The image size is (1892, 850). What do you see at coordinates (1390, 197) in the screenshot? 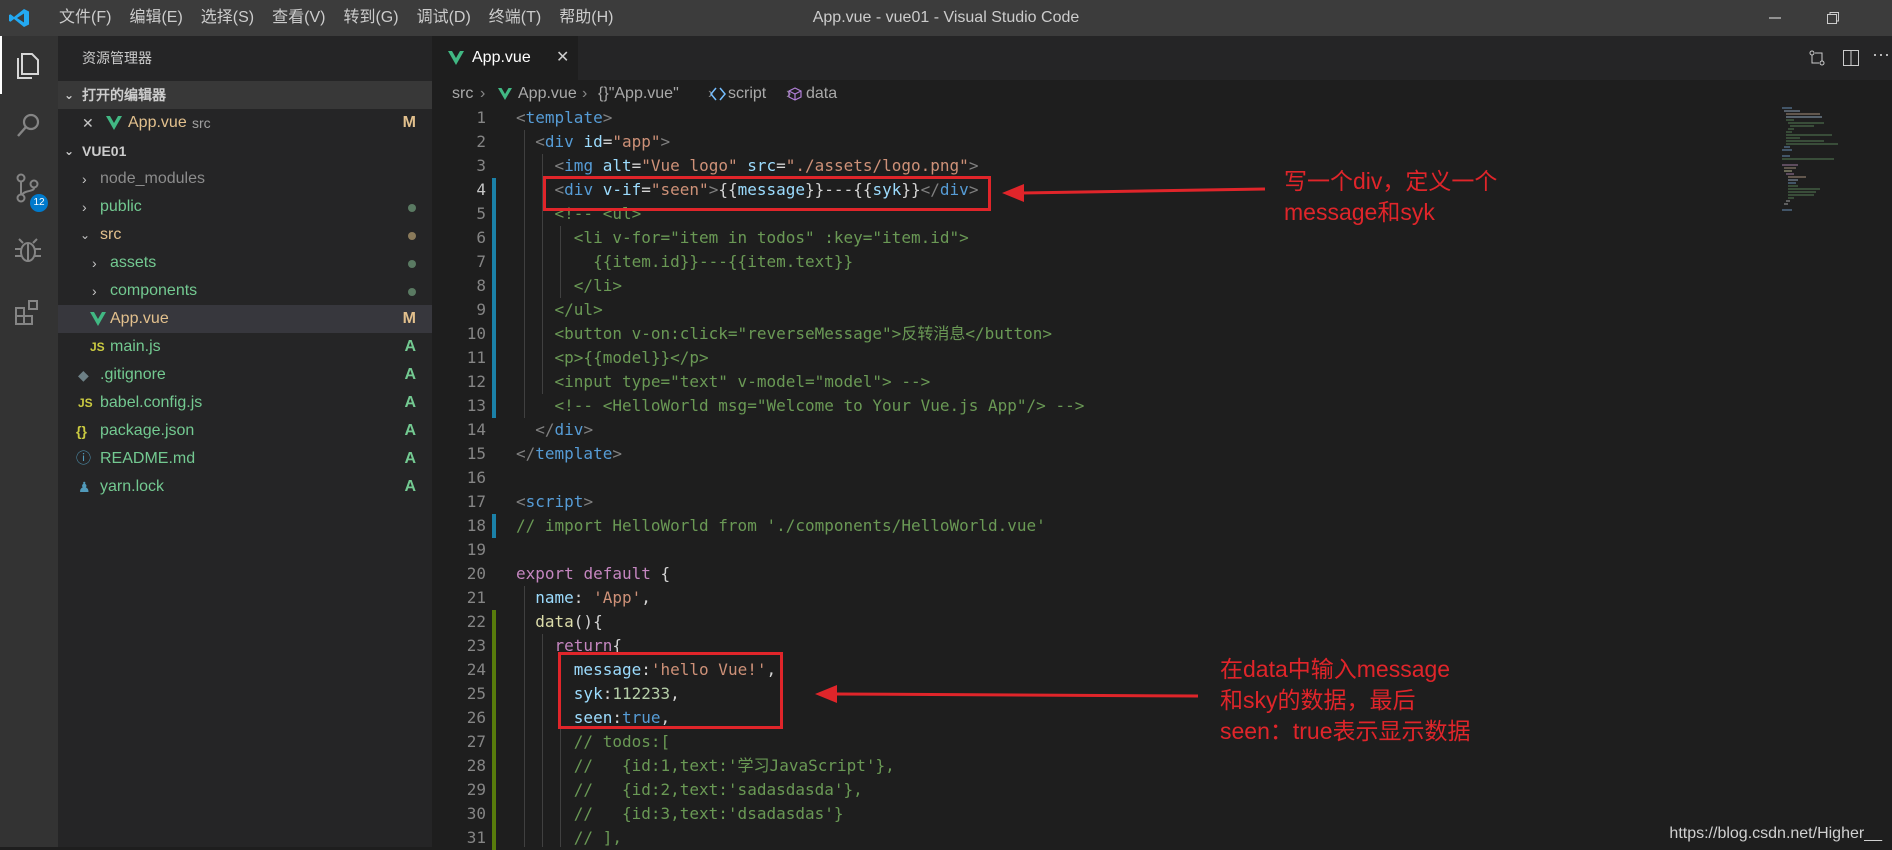
I see `annotation-note-div: 写一个div，定义一个 message和syk` at bounding box center [1390, 197].